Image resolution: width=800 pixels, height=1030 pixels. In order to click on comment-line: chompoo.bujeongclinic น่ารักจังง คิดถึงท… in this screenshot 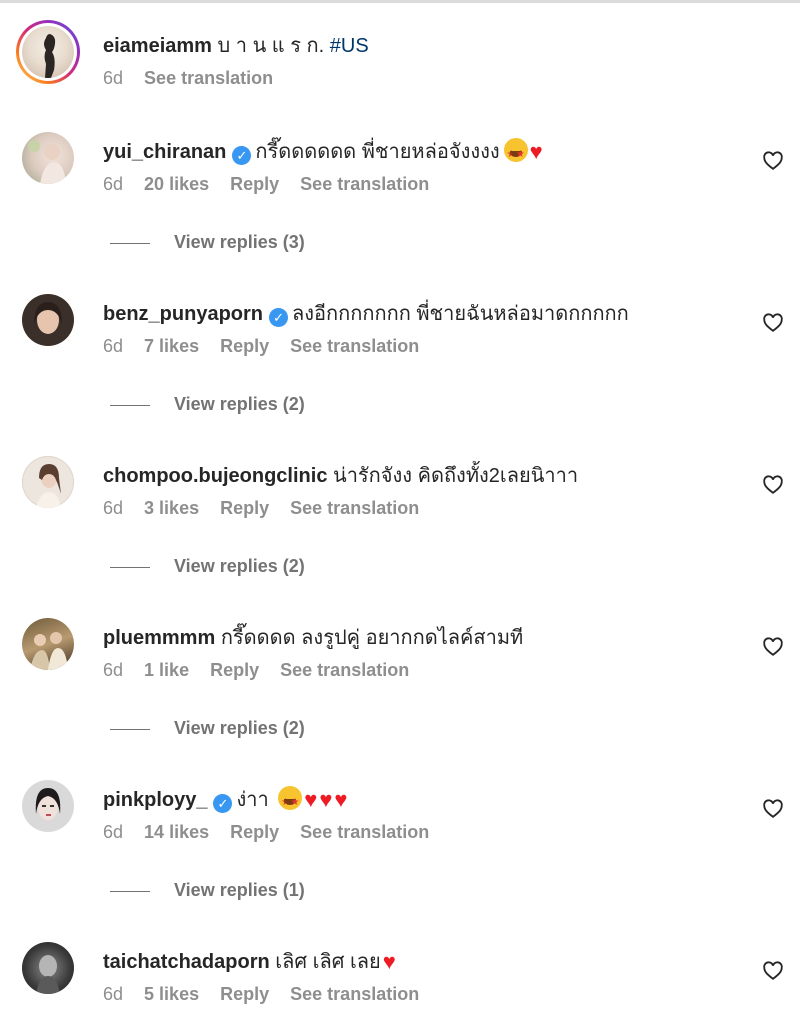, I will do `click(340, 476)`.